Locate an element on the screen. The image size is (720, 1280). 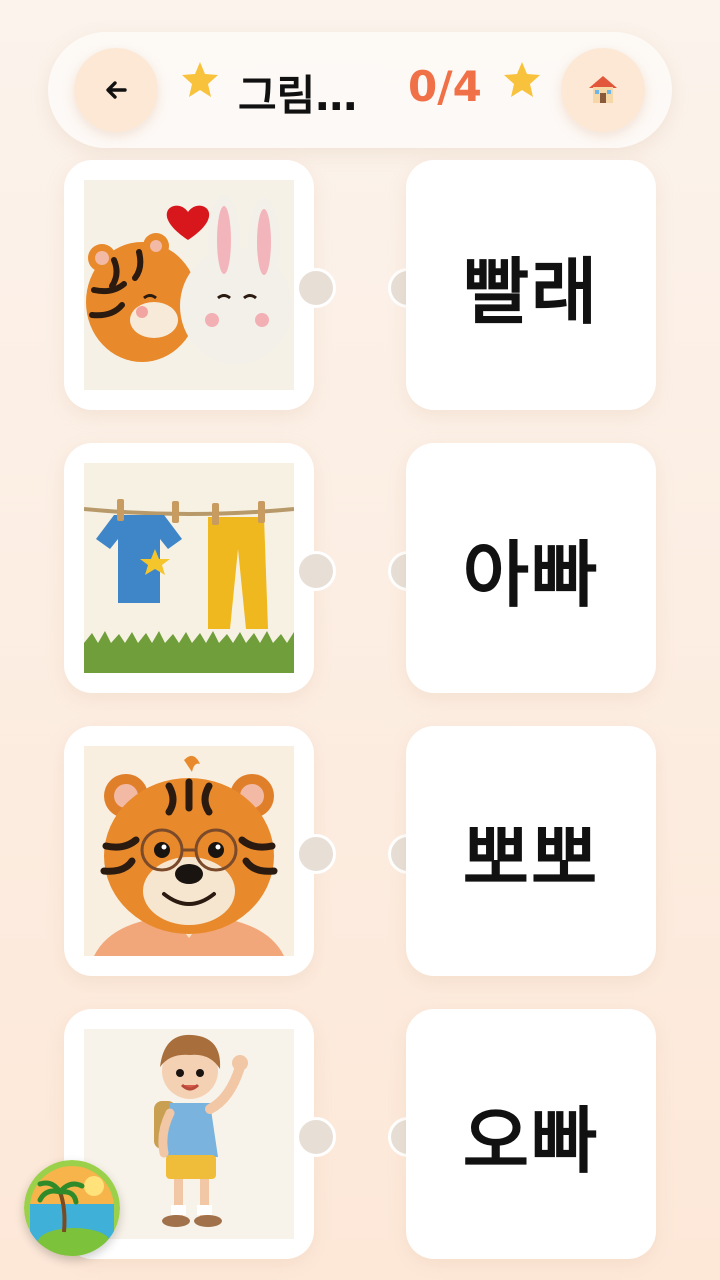
home-button is located at coordinates (603, 90).